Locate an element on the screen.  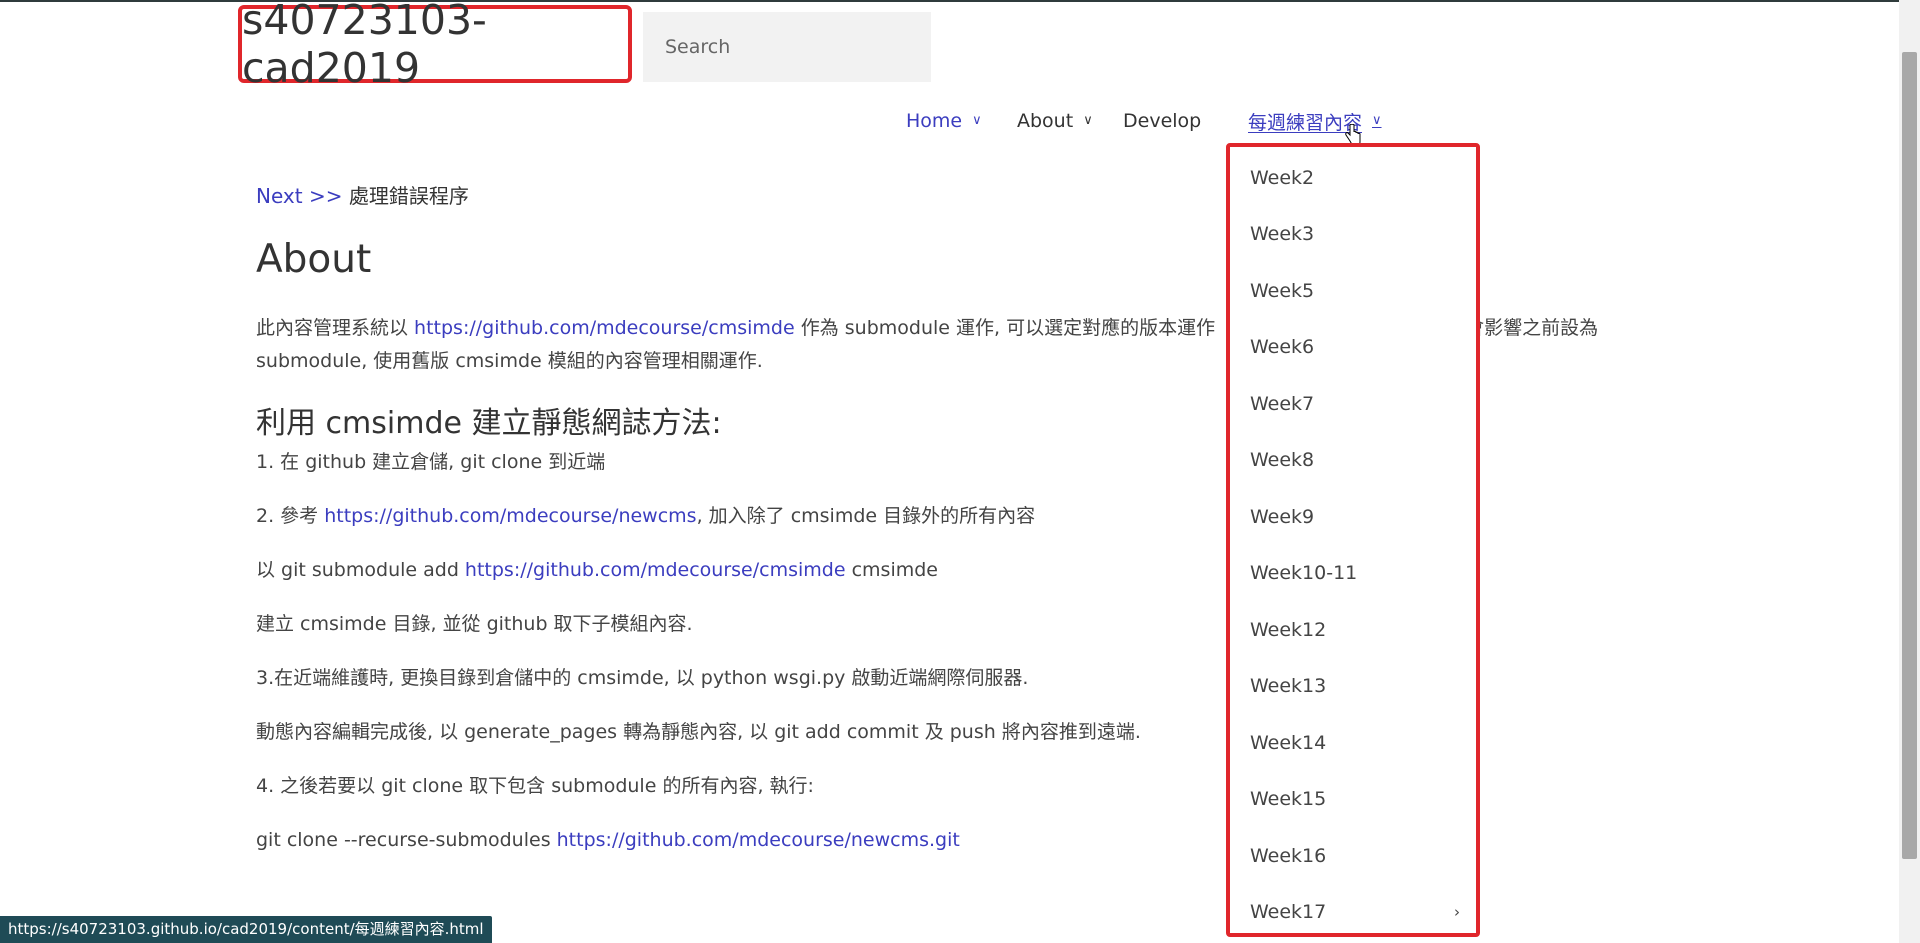
nav-item-home: Home ∨ is located at coordinates (944, 121).